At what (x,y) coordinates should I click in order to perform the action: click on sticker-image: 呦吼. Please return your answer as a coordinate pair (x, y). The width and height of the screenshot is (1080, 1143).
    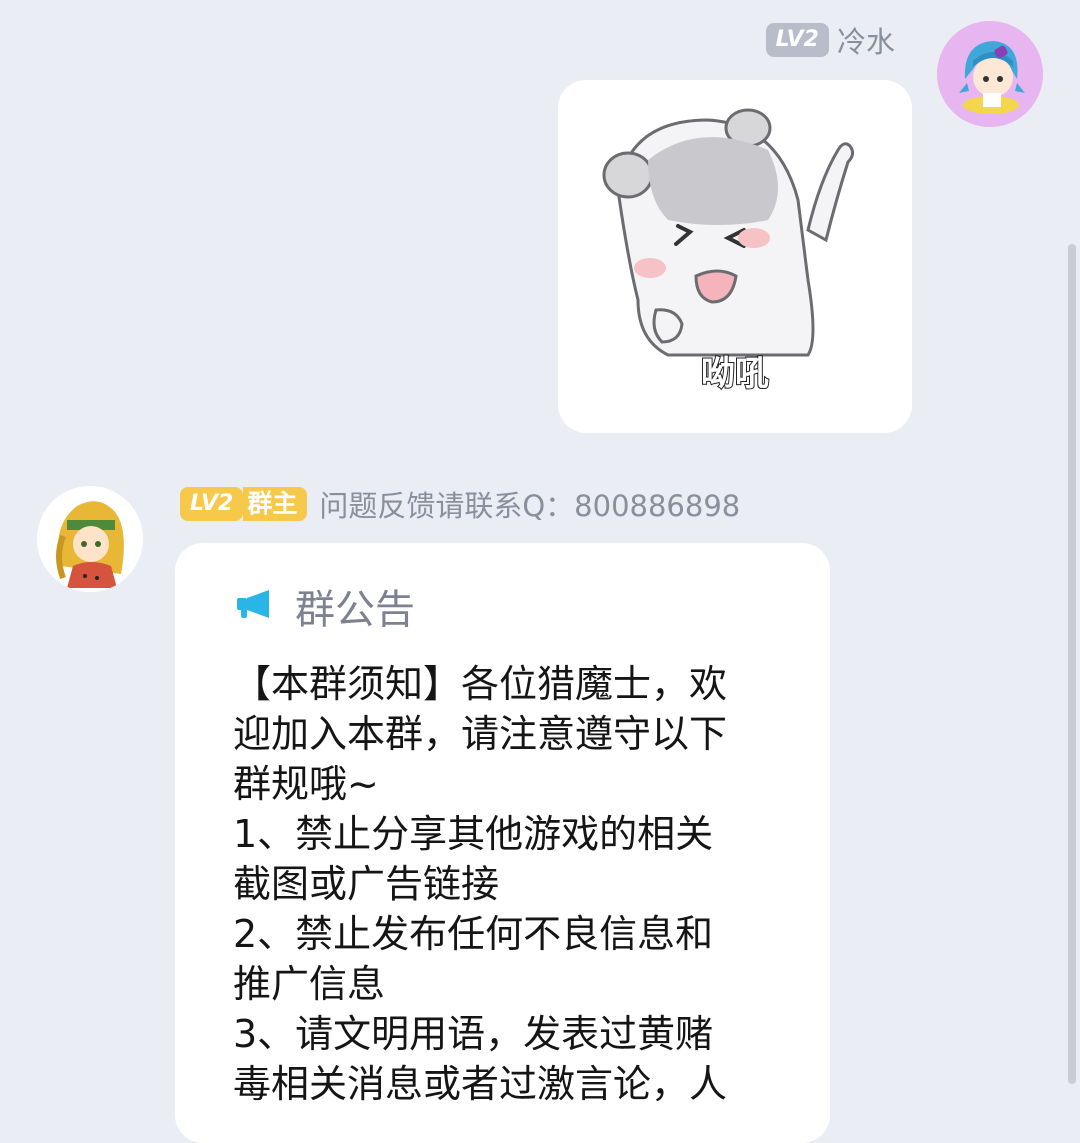
    Looking at the image, I should click on (735, 256).